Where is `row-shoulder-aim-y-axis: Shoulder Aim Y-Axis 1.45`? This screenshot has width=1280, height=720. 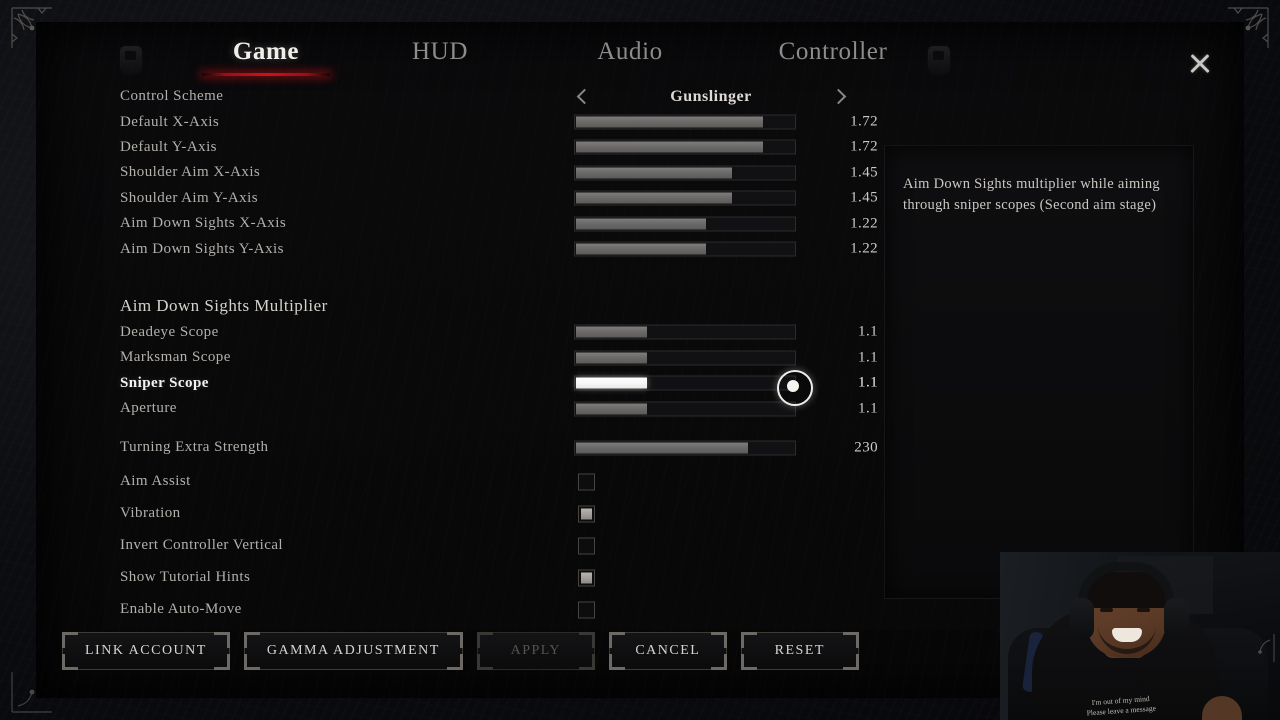 row-shoulder-aim-y-axis: Shoulder Aim Y-Axis 1.45 is located at coordinates (499, 198).